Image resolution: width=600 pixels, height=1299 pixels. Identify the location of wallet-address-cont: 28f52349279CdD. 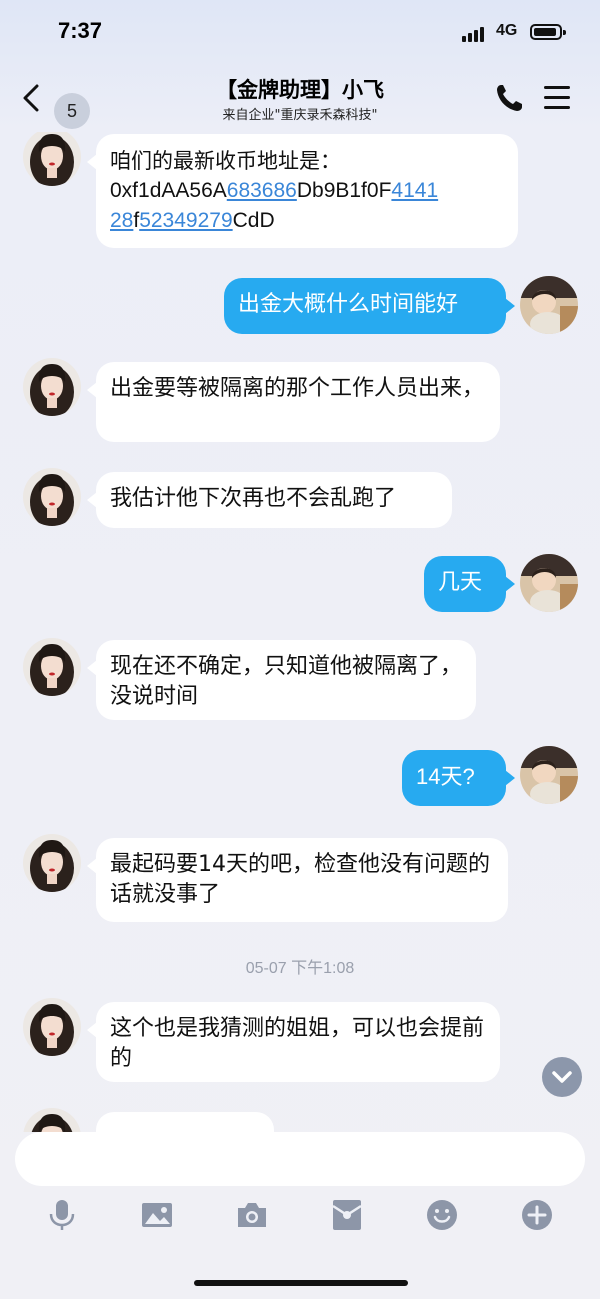
(307, 221).